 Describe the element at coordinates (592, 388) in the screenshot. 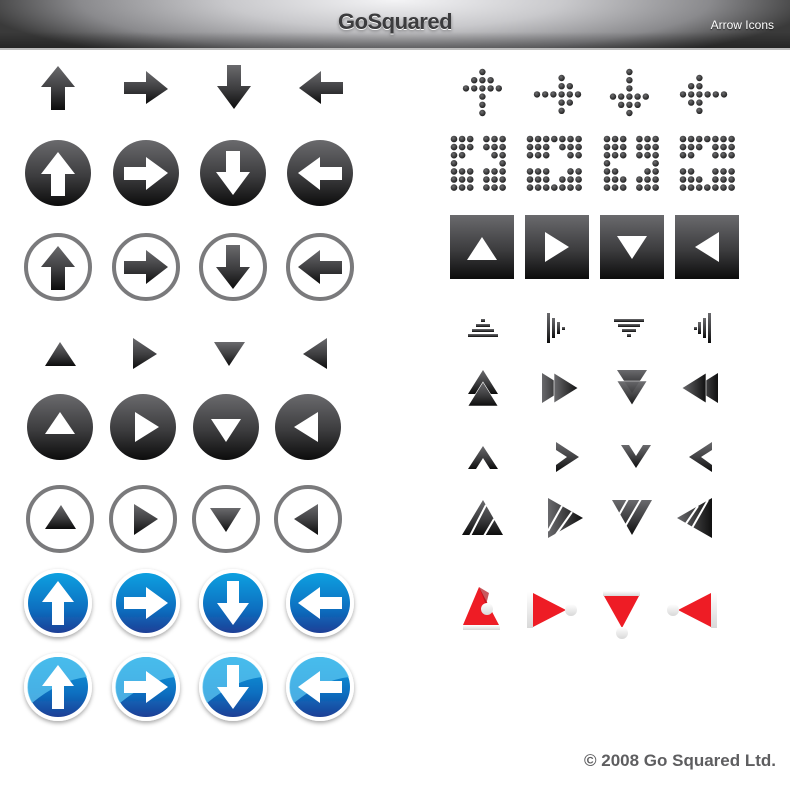

I see `double-triangle-row` at that location.